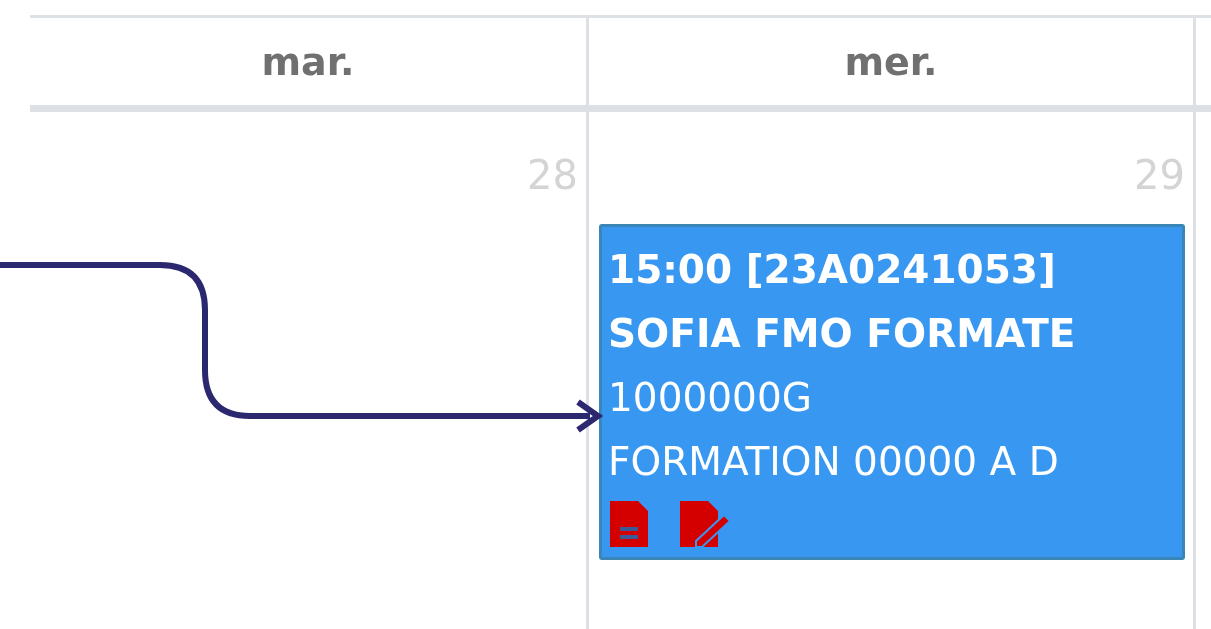 The image size is (1211, 629). Describe the element at coordinates (891, 61) in the screenshot. I see `weekday-label: mer.` at that location.